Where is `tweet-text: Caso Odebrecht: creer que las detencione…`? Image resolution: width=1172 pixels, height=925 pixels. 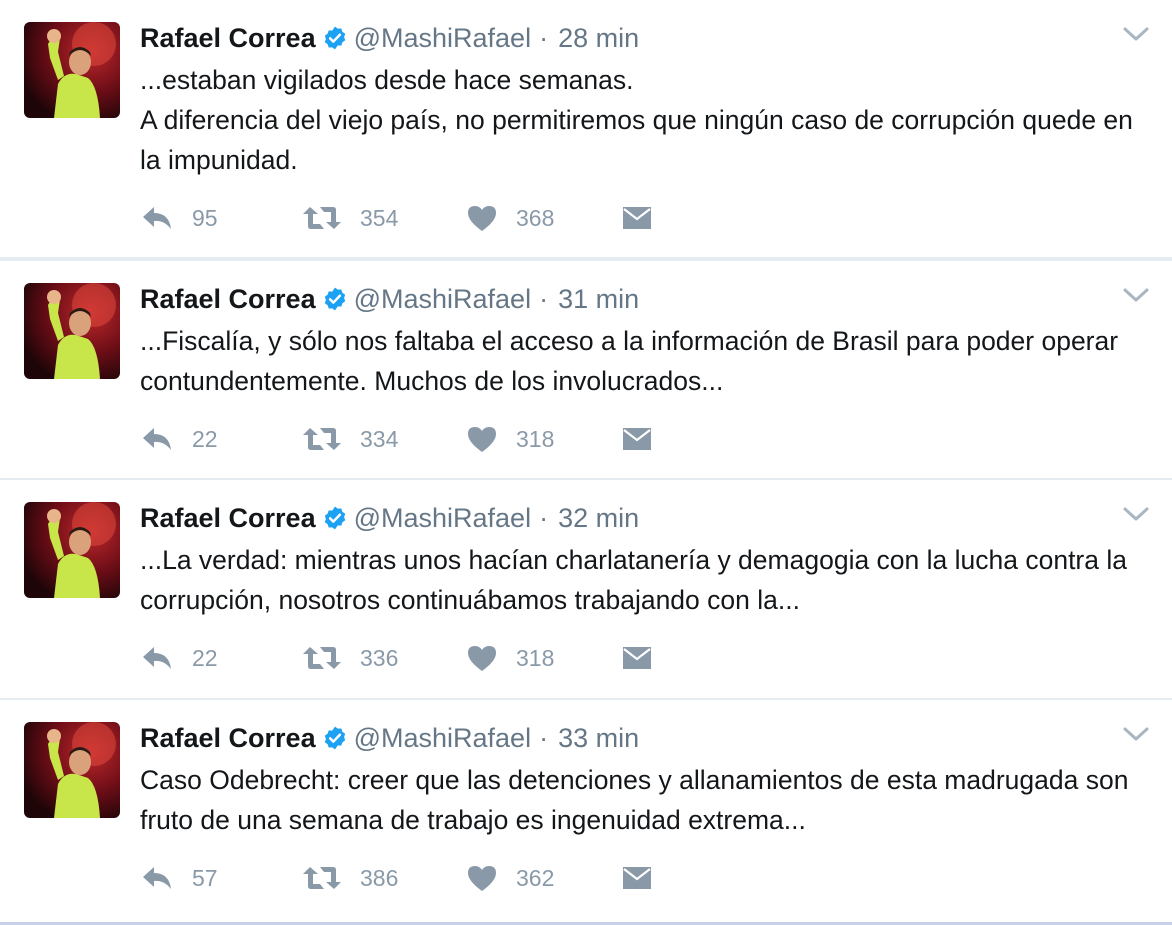
tweet-text: Caso Odebrecht: creer que las detencione… is located at coordinates (634, 800).